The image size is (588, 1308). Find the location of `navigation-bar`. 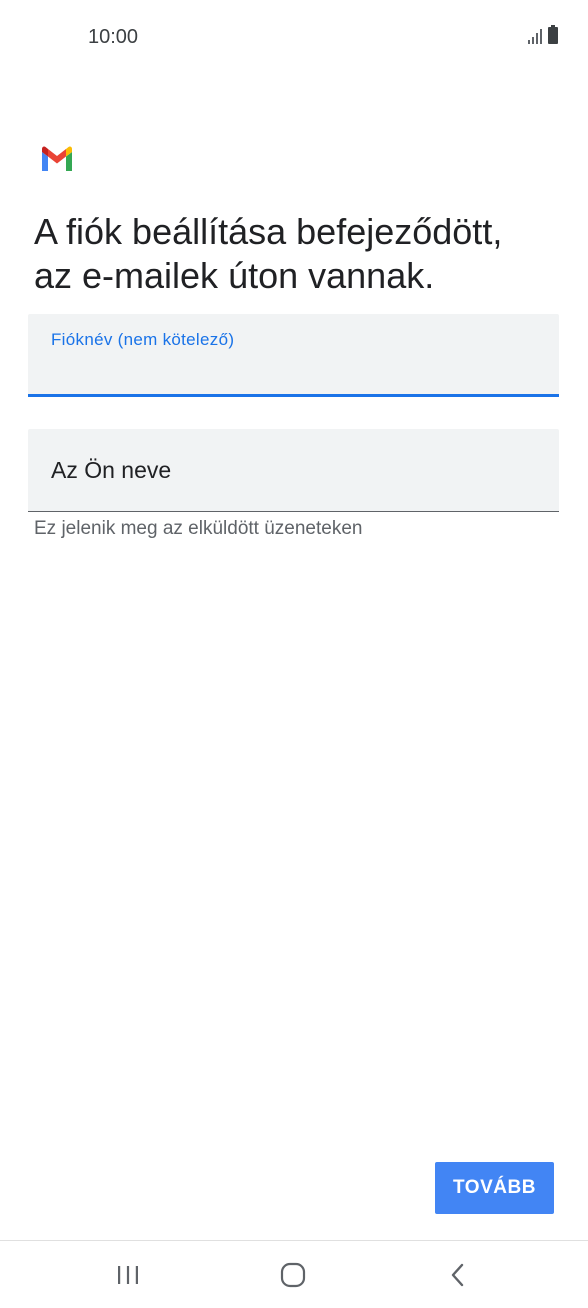

navigation-bar is located at coordinates (294, 1274).